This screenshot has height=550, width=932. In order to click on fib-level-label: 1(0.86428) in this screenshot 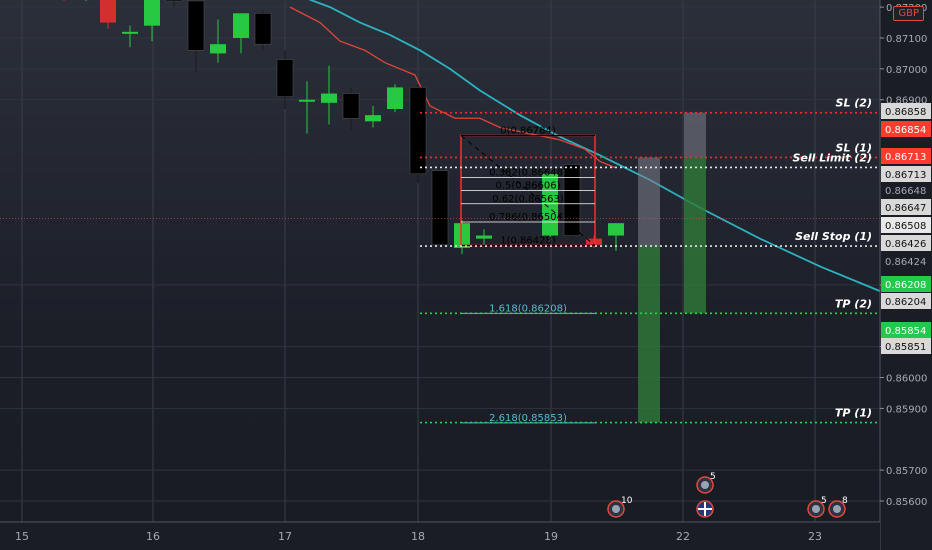, I will do `click(528, 240)`.